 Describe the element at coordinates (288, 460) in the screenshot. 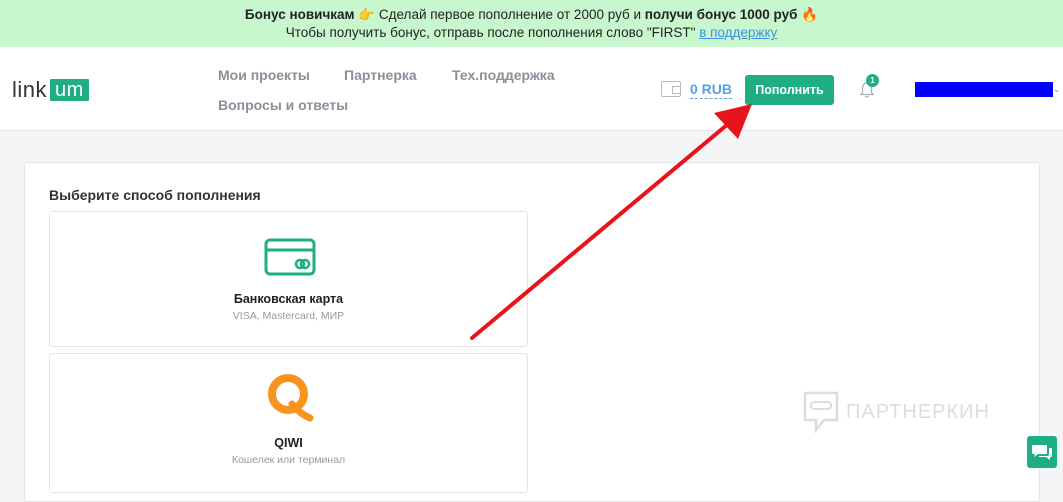

I see `method-subtitle: Кошелек или терминал` at that location.